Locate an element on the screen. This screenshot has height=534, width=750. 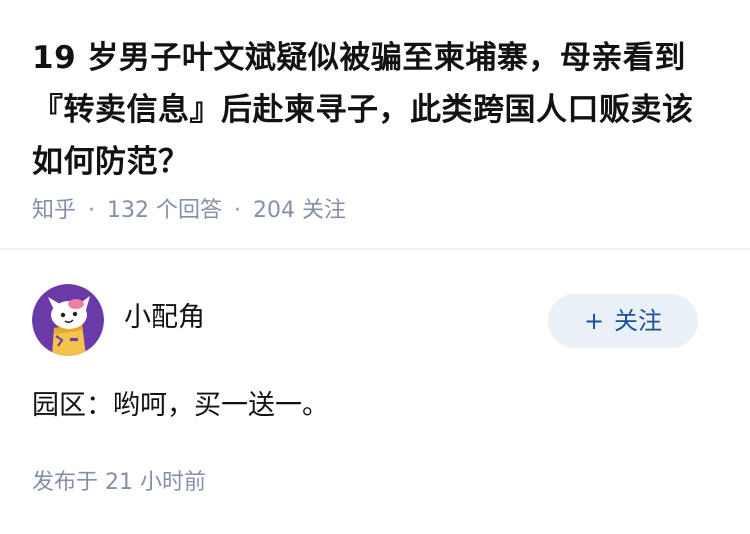
author-name: 小配角 is located at coordinates (164, 318).